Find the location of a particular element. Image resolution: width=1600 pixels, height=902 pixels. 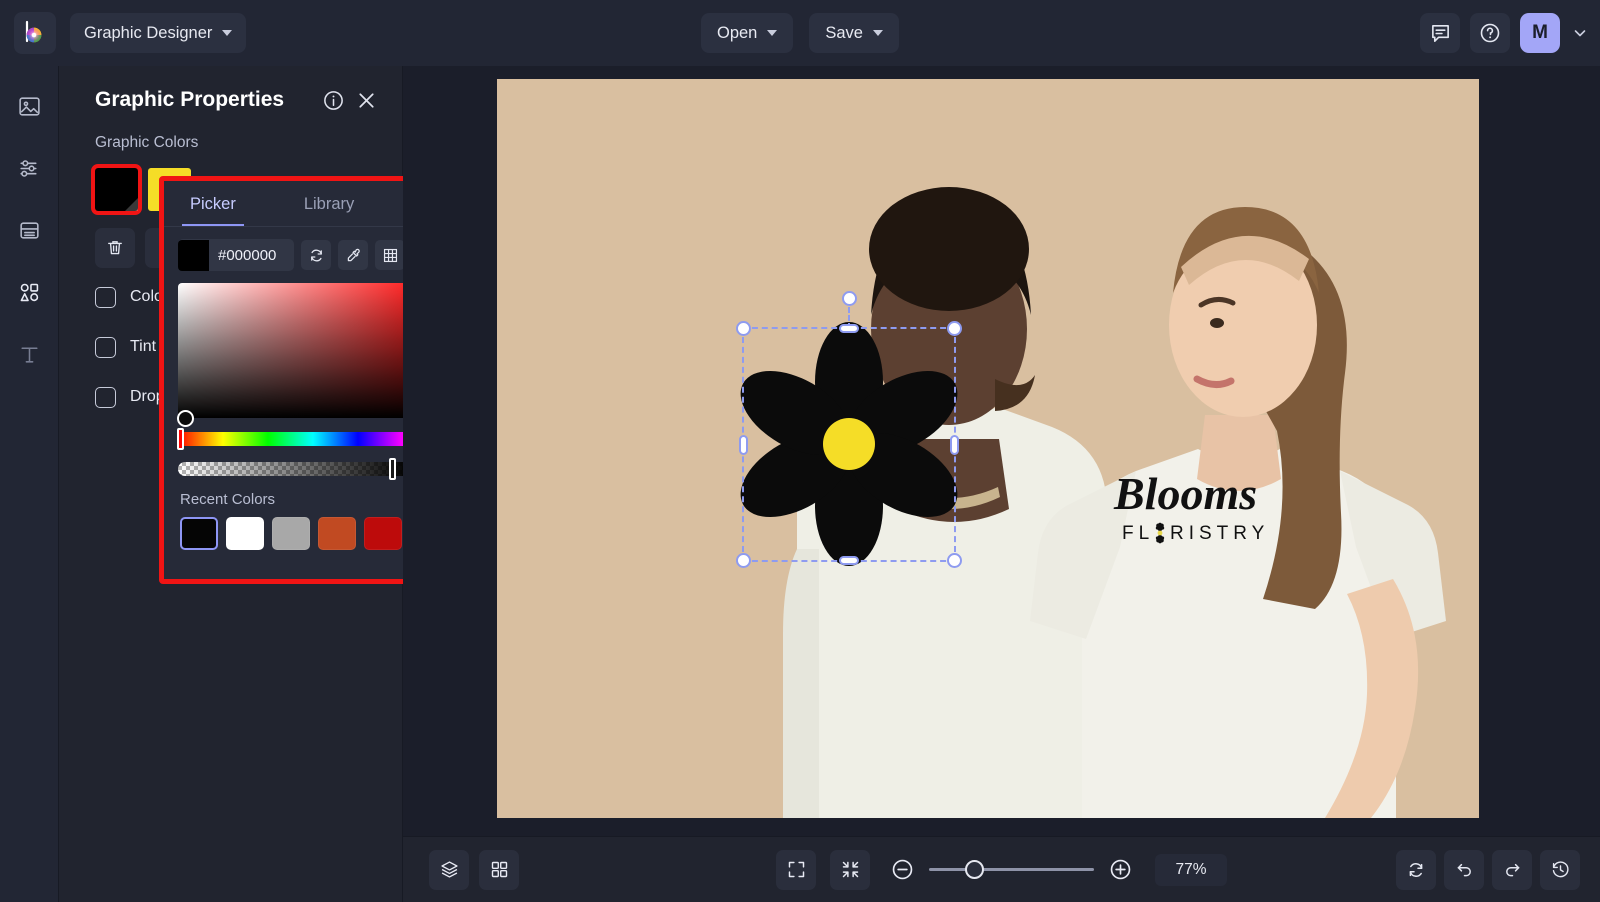

avatar: M is located at coordinates (1540, 33).